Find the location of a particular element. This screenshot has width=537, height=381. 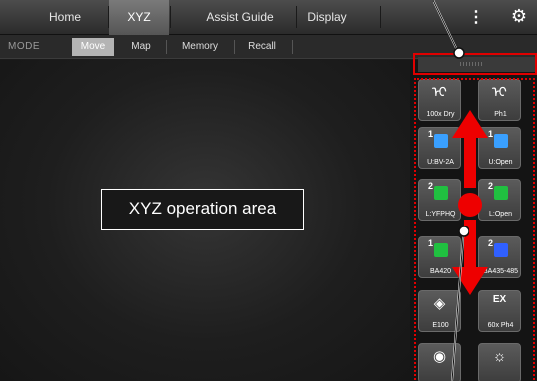

mode-recall-button: Recall is located at coordinates (262, 47).